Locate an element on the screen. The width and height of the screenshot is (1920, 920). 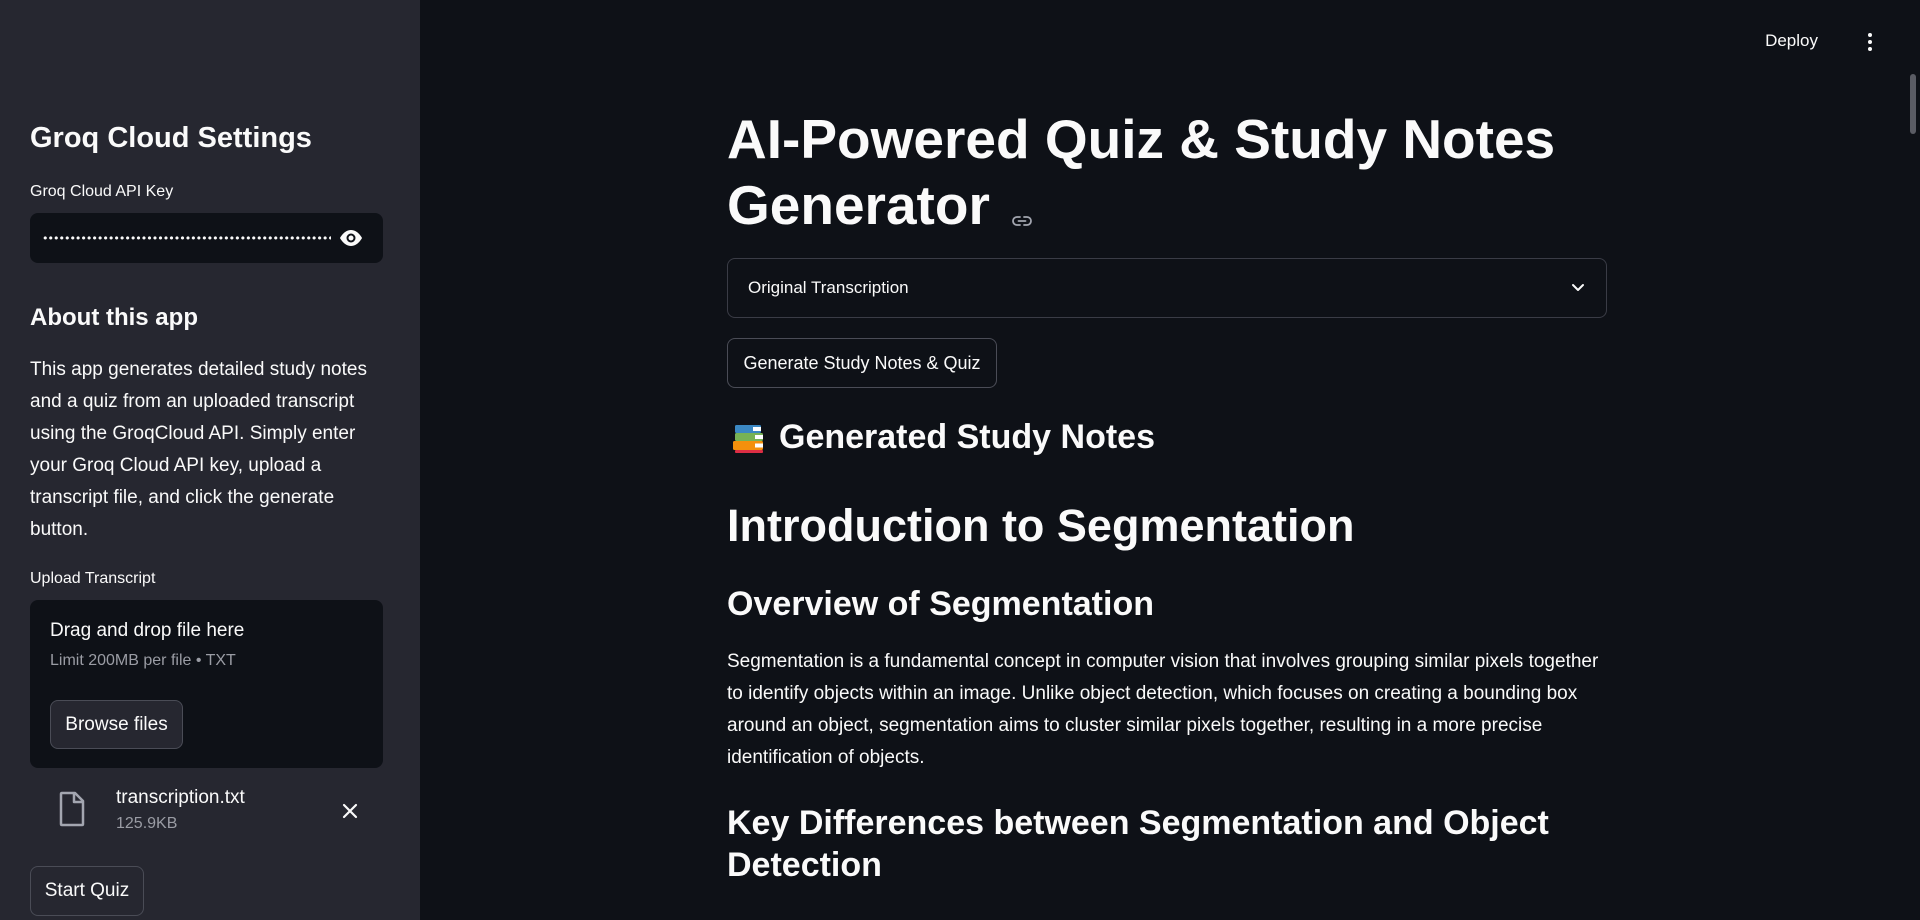
dropzone-text: Drag and drop file here is located at coordinates (147, 630).